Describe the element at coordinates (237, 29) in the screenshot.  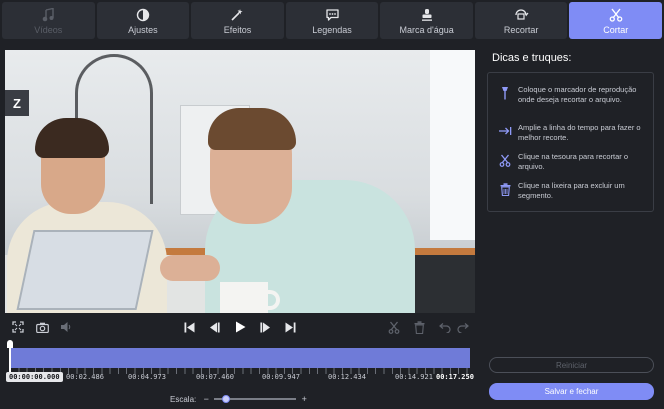
I see `tab-label: Efeitos` at that location.